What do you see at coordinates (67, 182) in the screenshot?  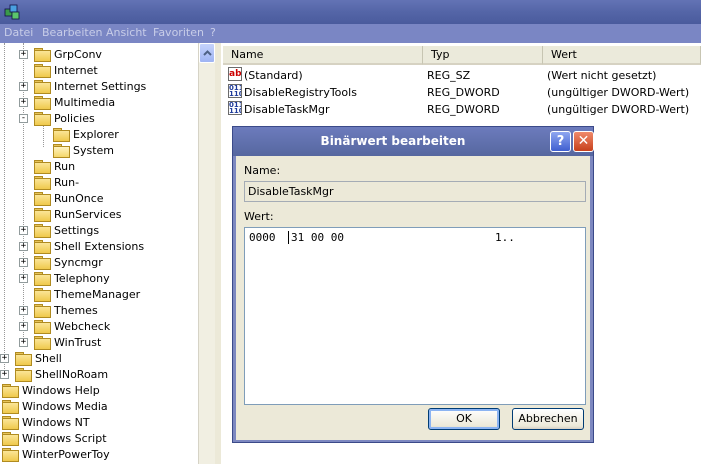 I see `tree-item-label: Run-` at bounding box center [67, 182].